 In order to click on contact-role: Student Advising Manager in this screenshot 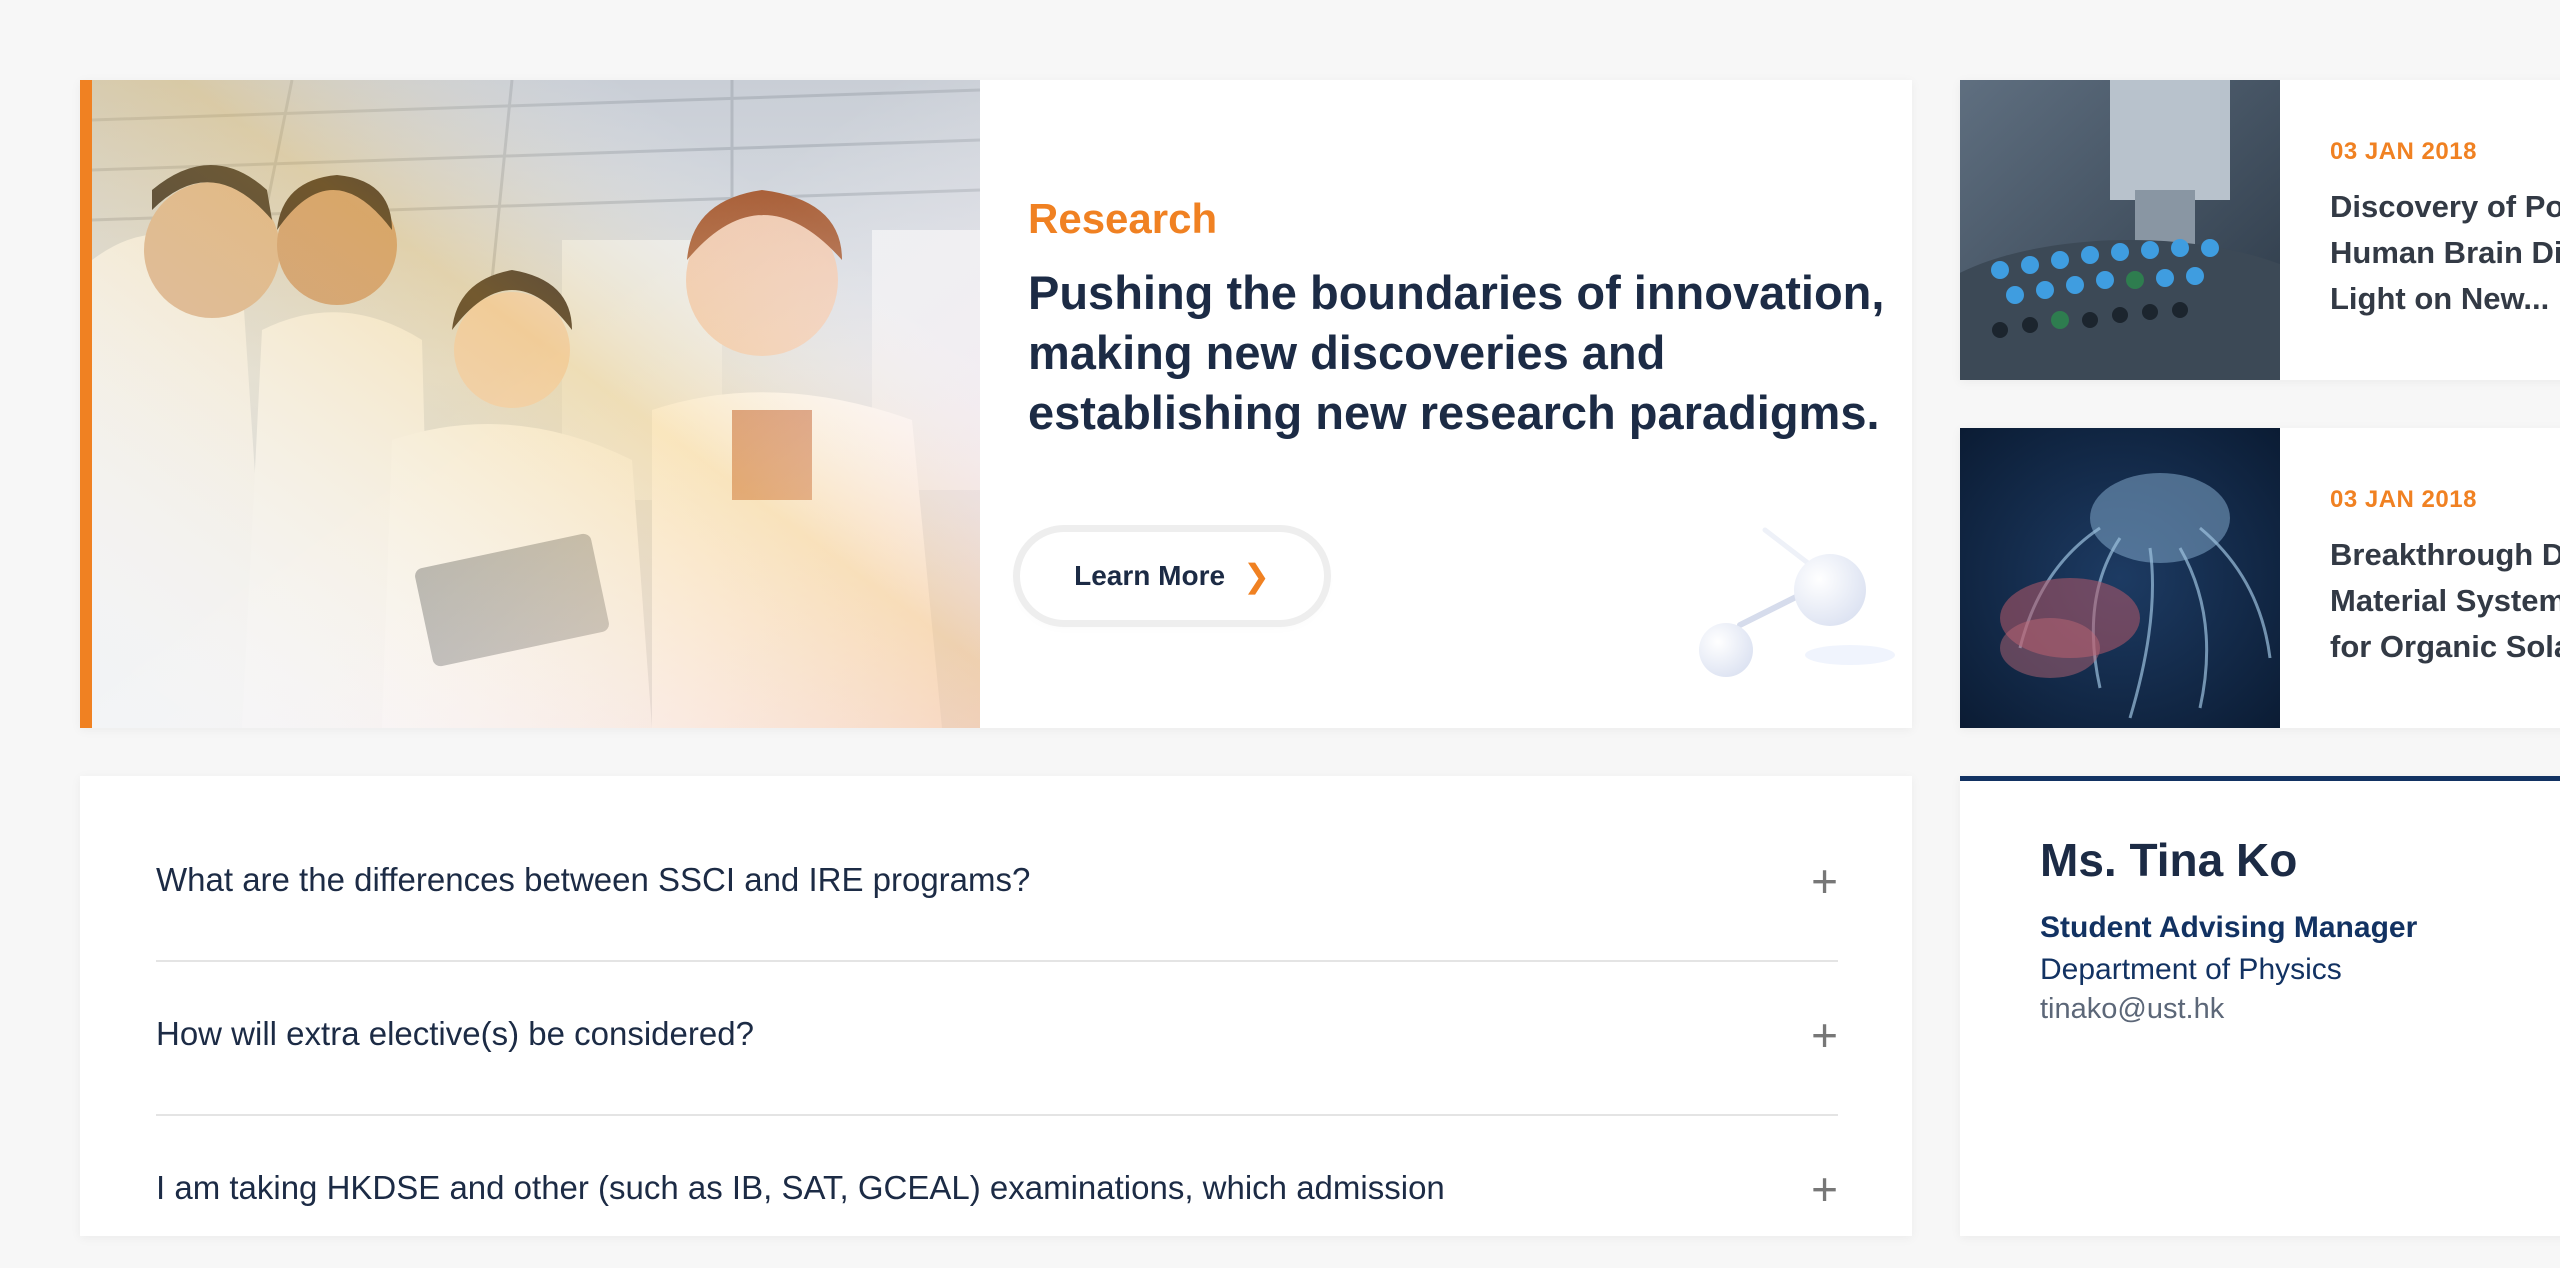, I will do `click(2229, 927)`.